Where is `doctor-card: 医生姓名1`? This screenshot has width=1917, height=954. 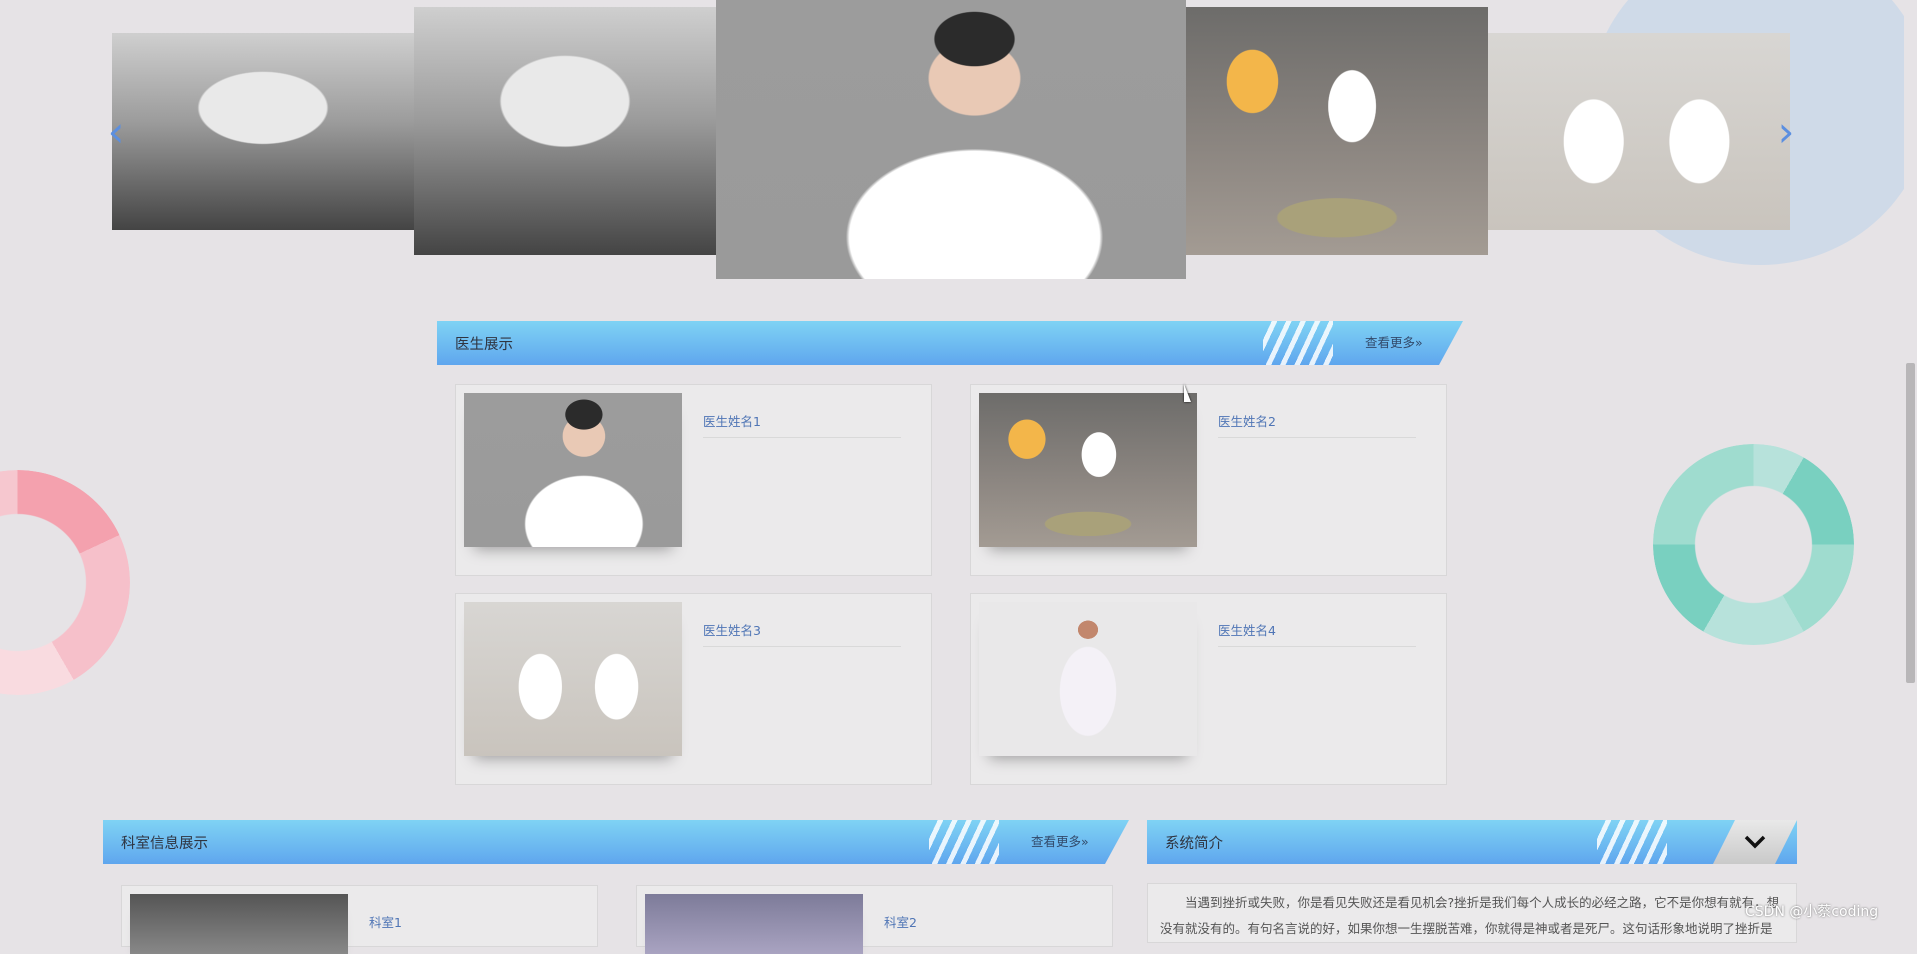
doctor-card: 医生姓名1 is located at coordinates (693, 480).